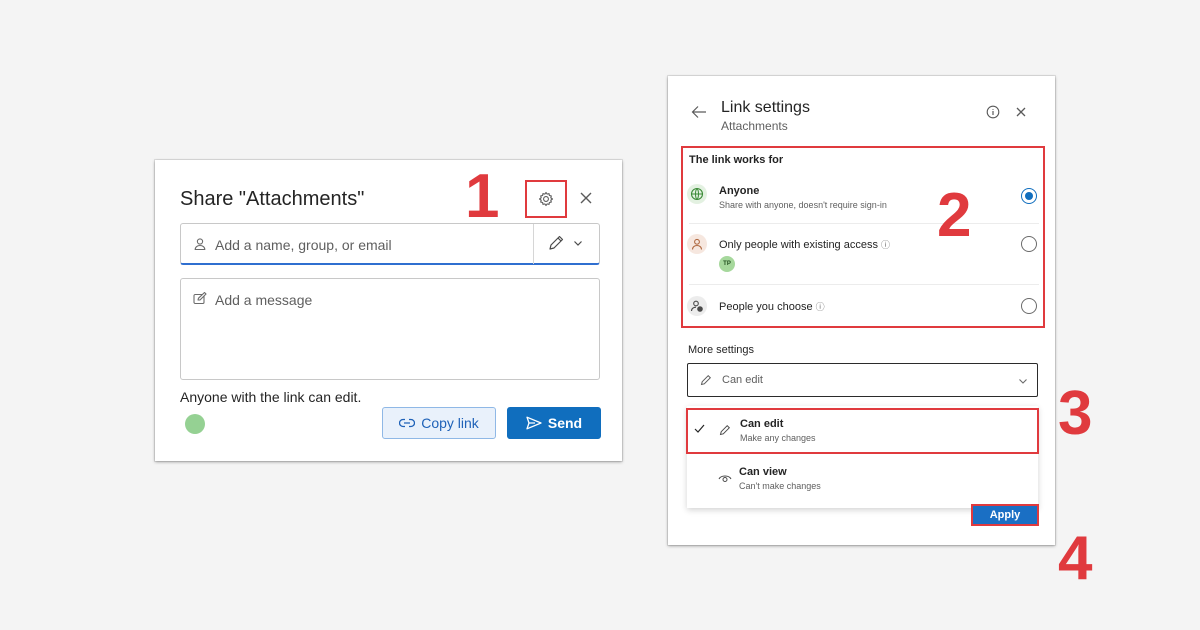  What do you see at coordinates (1075, 413) in the screenshot?
I see `step-number-3: 3` at bounding box center [1075, 413].